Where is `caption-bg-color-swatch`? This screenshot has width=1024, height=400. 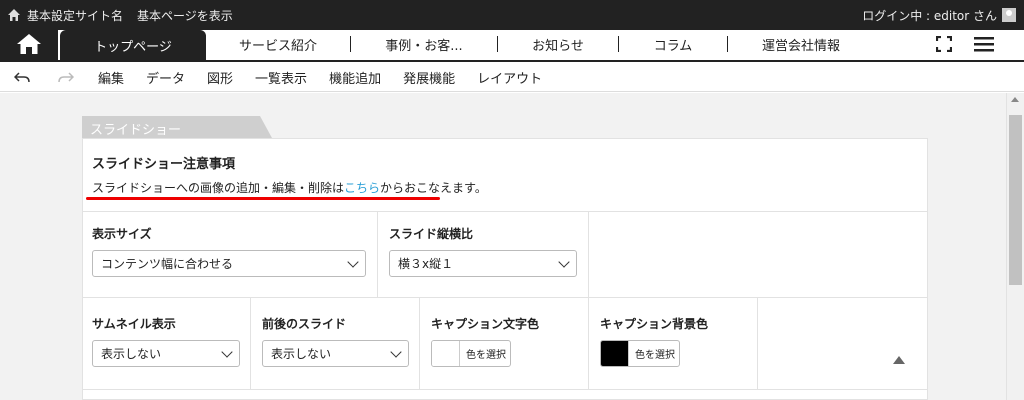
caption-bg-color-swatch is located at coordinates (615, 353).